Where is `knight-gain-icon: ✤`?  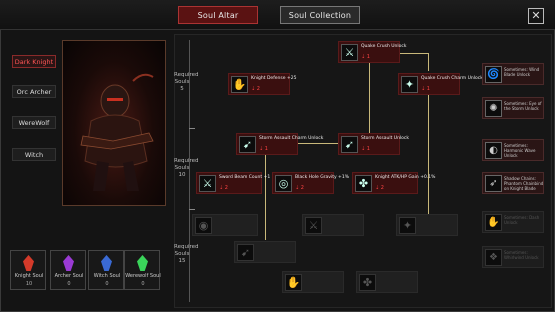 knight-gain-icon: ✤ is located at coordinates (363, 183).